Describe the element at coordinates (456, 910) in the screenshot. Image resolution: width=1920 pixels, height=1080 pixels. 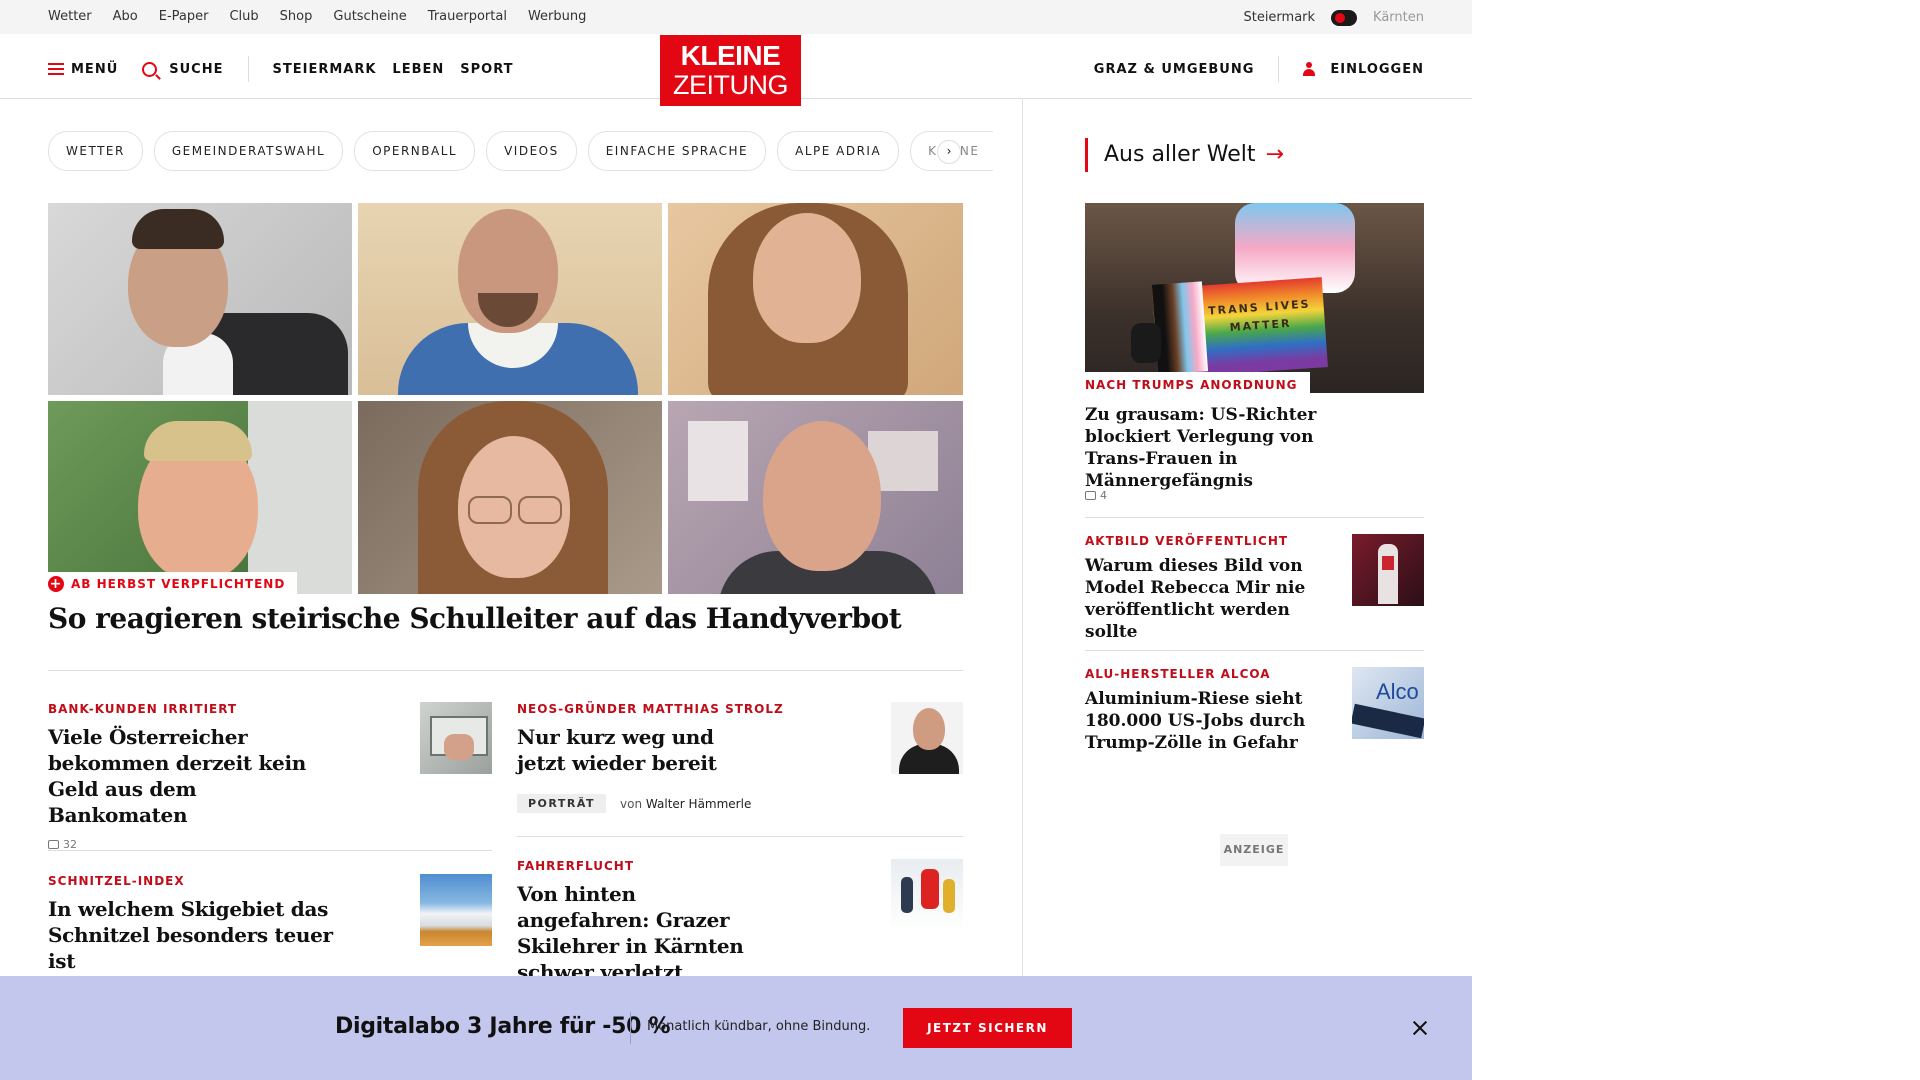
I see `thumb-schnitzel` at that location.